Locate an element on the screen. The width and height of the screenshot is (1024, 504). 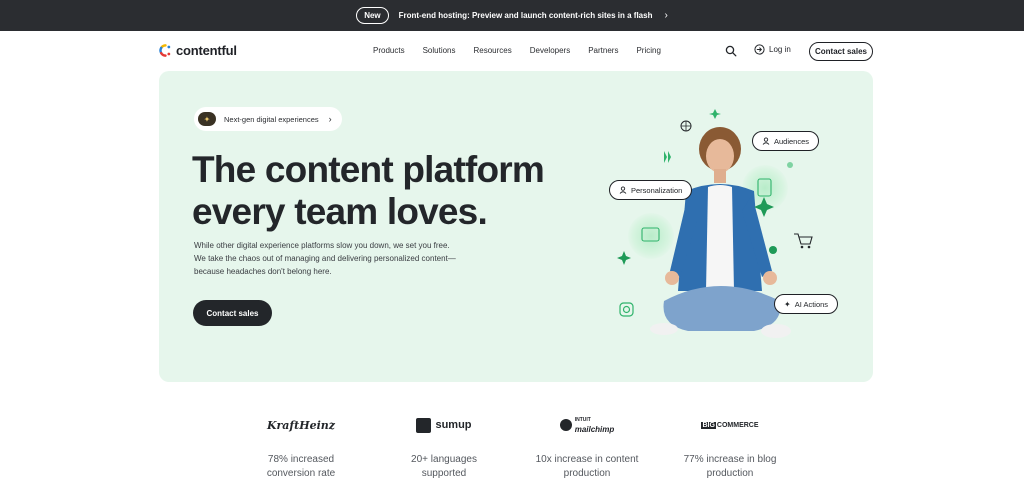
contentful-logo: contentful is located at coordinates (198, 50).